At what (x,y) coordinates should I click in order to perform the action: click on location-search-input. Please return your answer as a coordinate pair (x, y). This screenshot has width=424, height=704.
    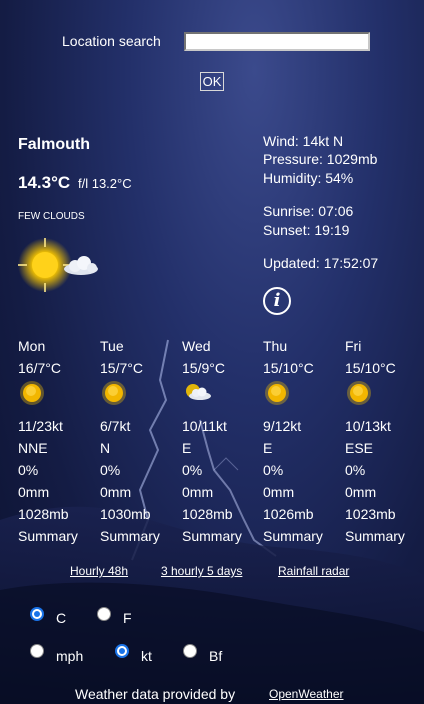
    Looking at the image, I should click on (277, 41).